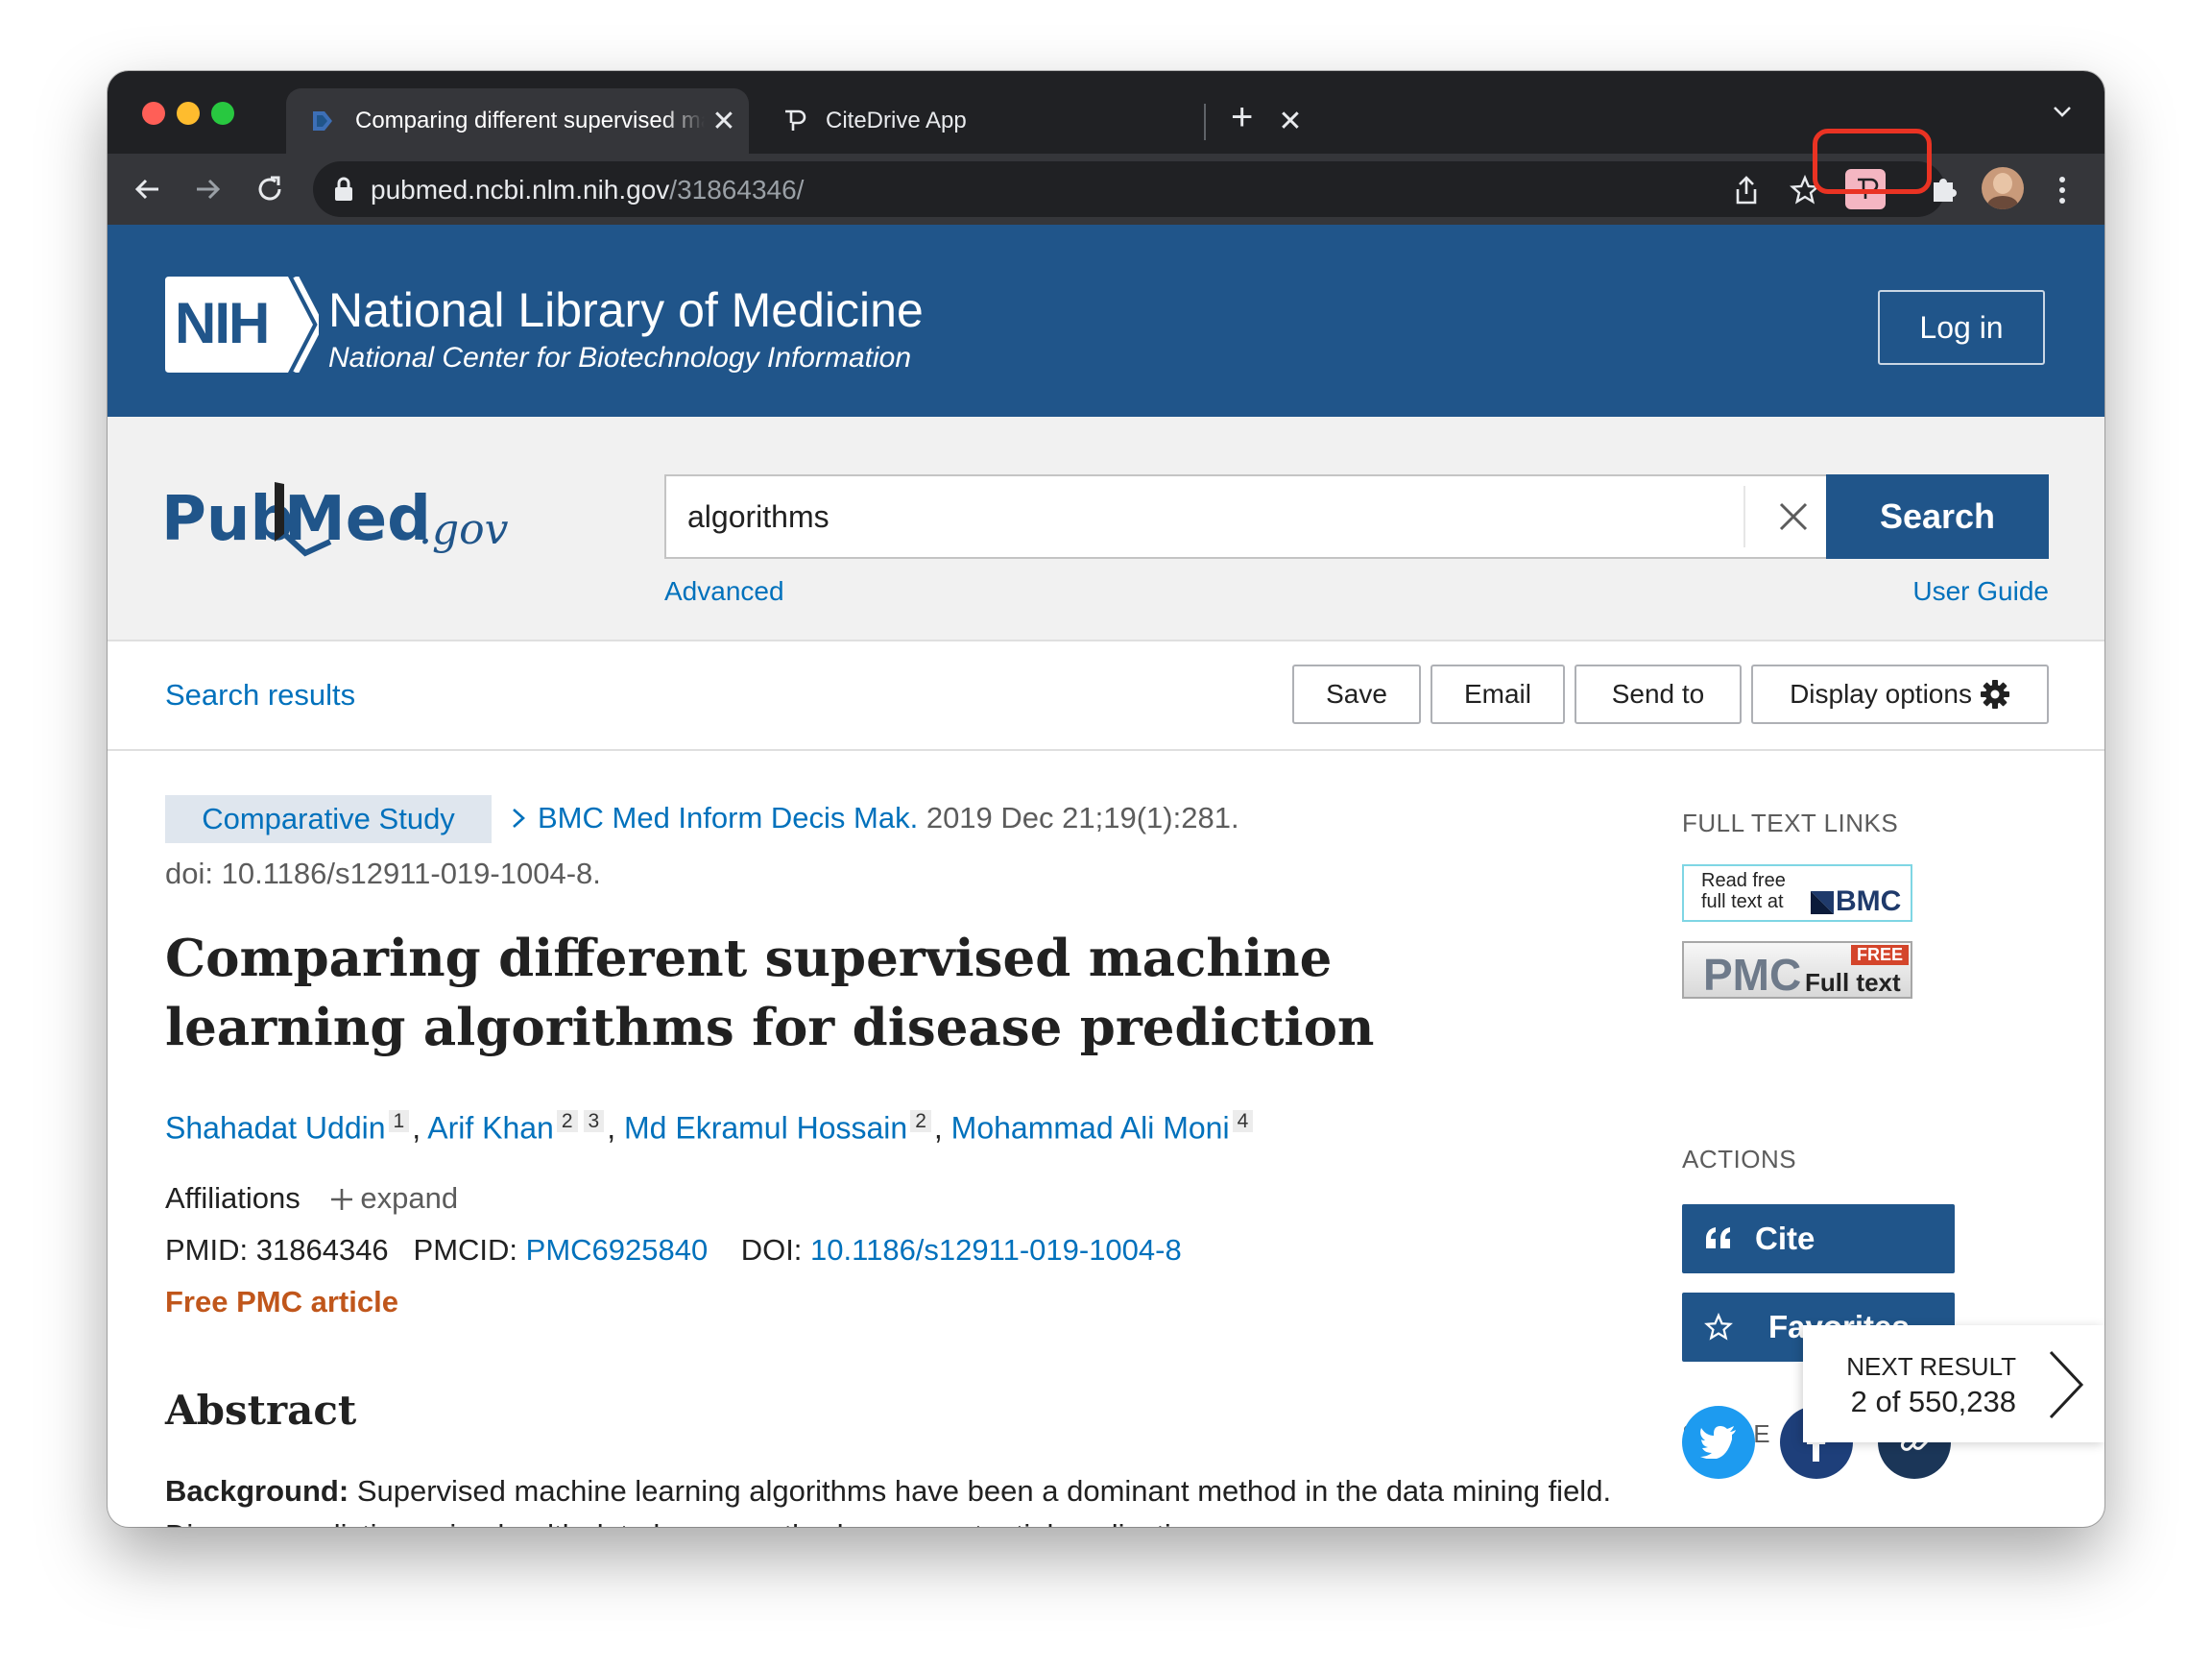 The width and height of the screenshot is (2212, 1669). I want to click on forward-icon, so click(208, 189).